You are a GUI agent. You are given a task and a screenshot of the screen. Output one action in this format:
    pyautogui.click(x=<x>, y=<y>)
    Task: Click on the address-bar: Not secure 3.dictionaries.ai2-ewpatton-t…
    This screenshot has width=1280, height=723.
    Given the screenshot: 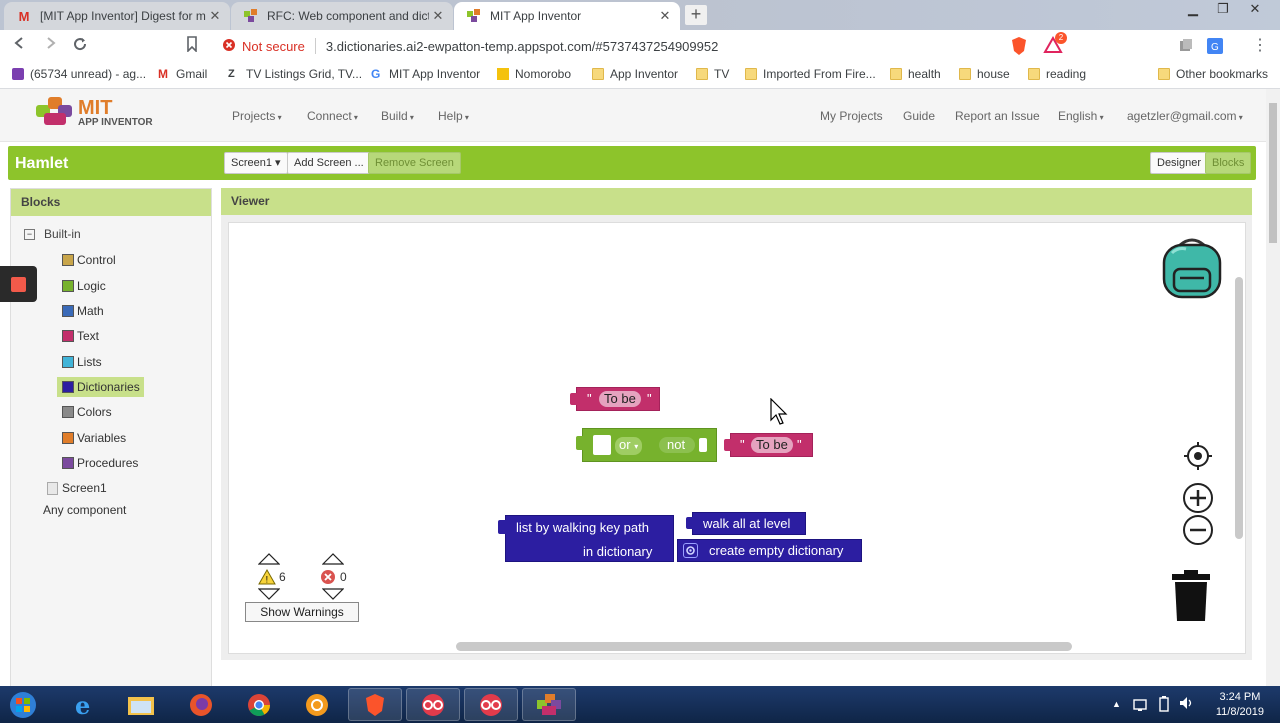 What is the action you would take?
    pyautogui.click(x=622, y=46)
    